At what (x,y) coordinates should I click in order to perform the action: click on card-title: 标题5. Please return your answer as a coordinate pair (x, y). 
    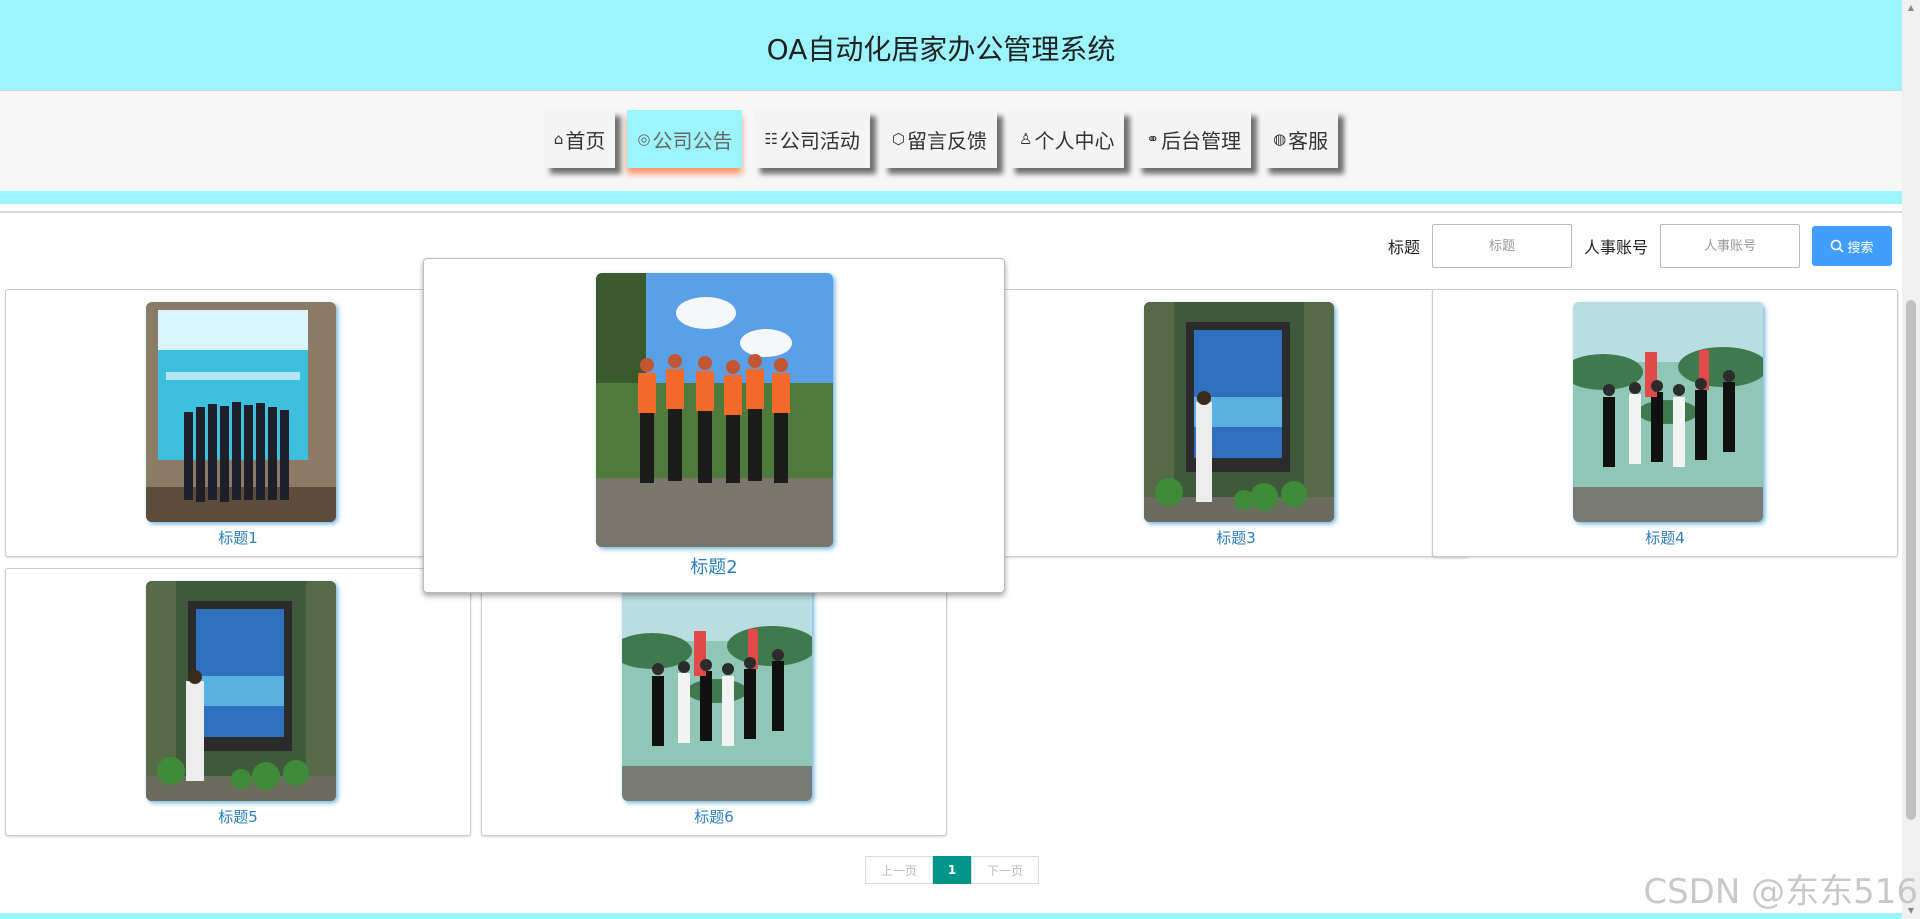
    Looking at the image, I should click on (238, 817).